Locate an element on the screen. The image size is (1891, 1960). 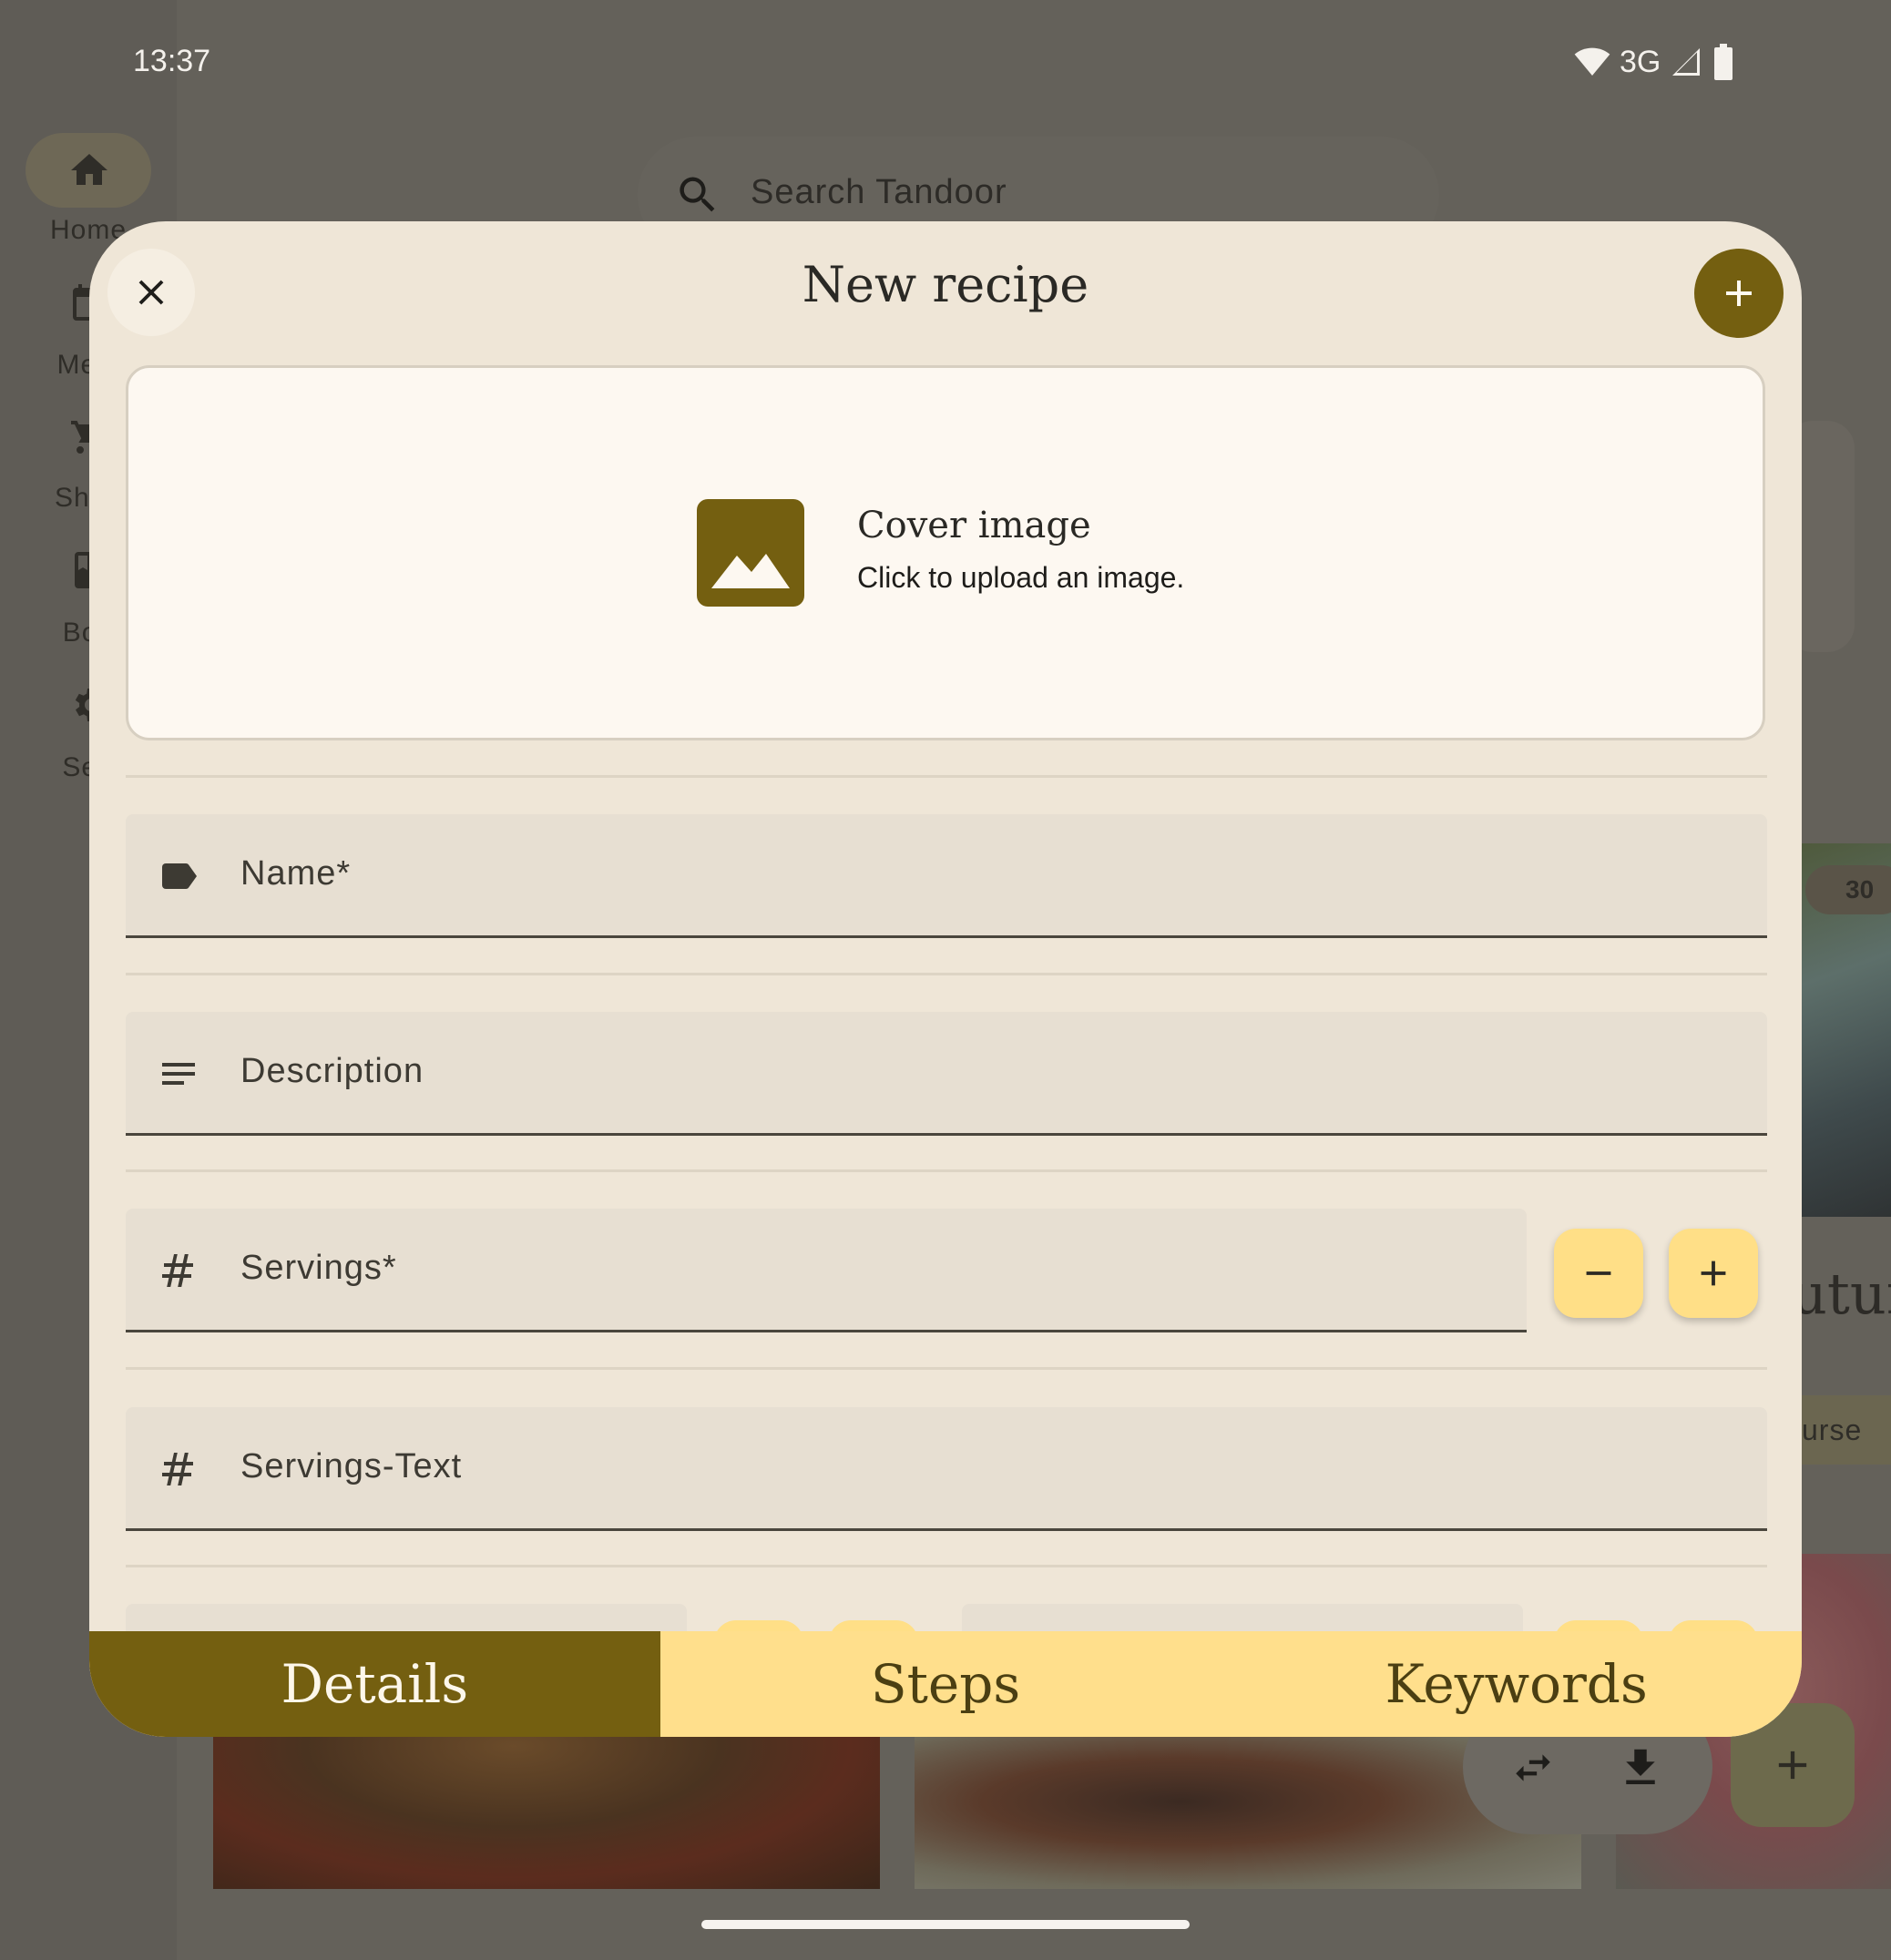
home-indicator is located at coordinates (945, 1925).